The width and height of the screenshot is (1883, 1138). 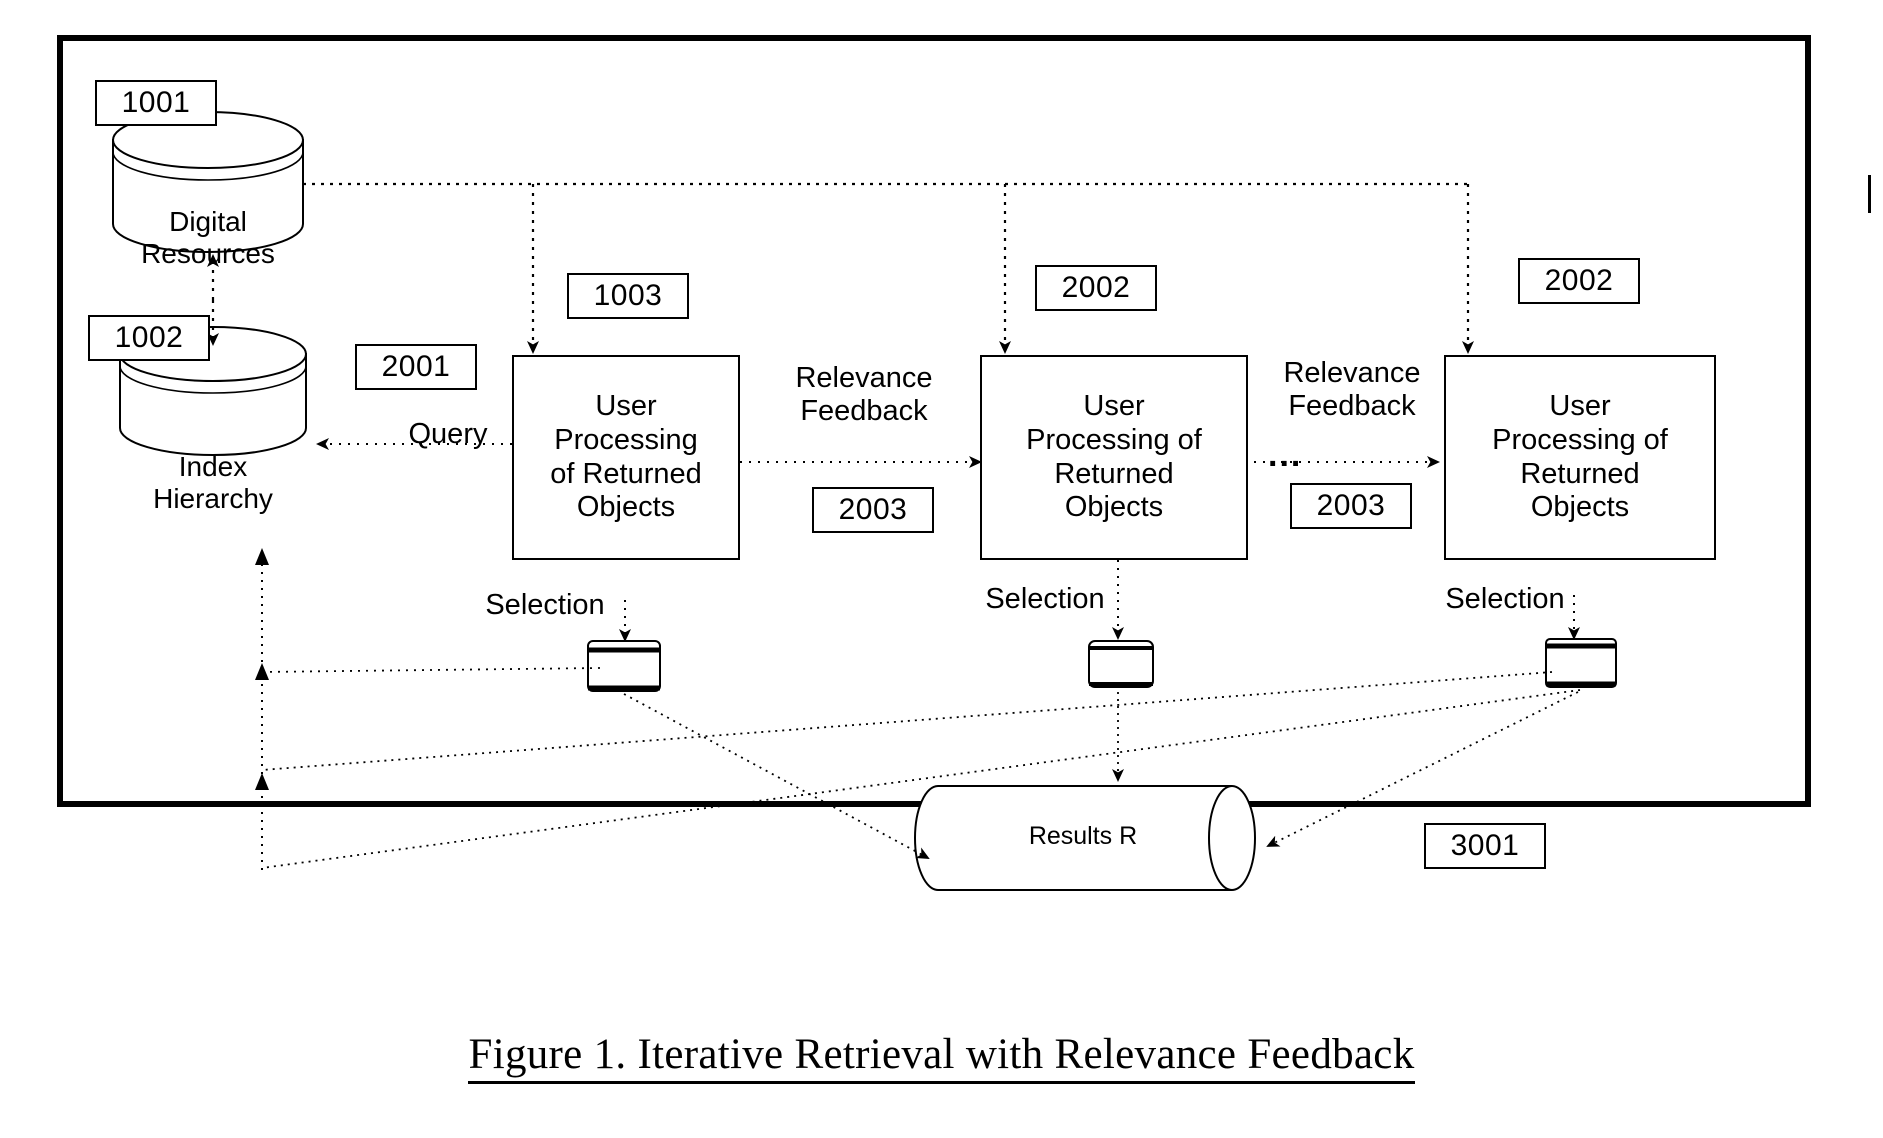 What do you see at coordinates (1579, 281) in the screenshot?
I see `ref-tag-2002-b: 2002` at bounding box center [1579, 281].